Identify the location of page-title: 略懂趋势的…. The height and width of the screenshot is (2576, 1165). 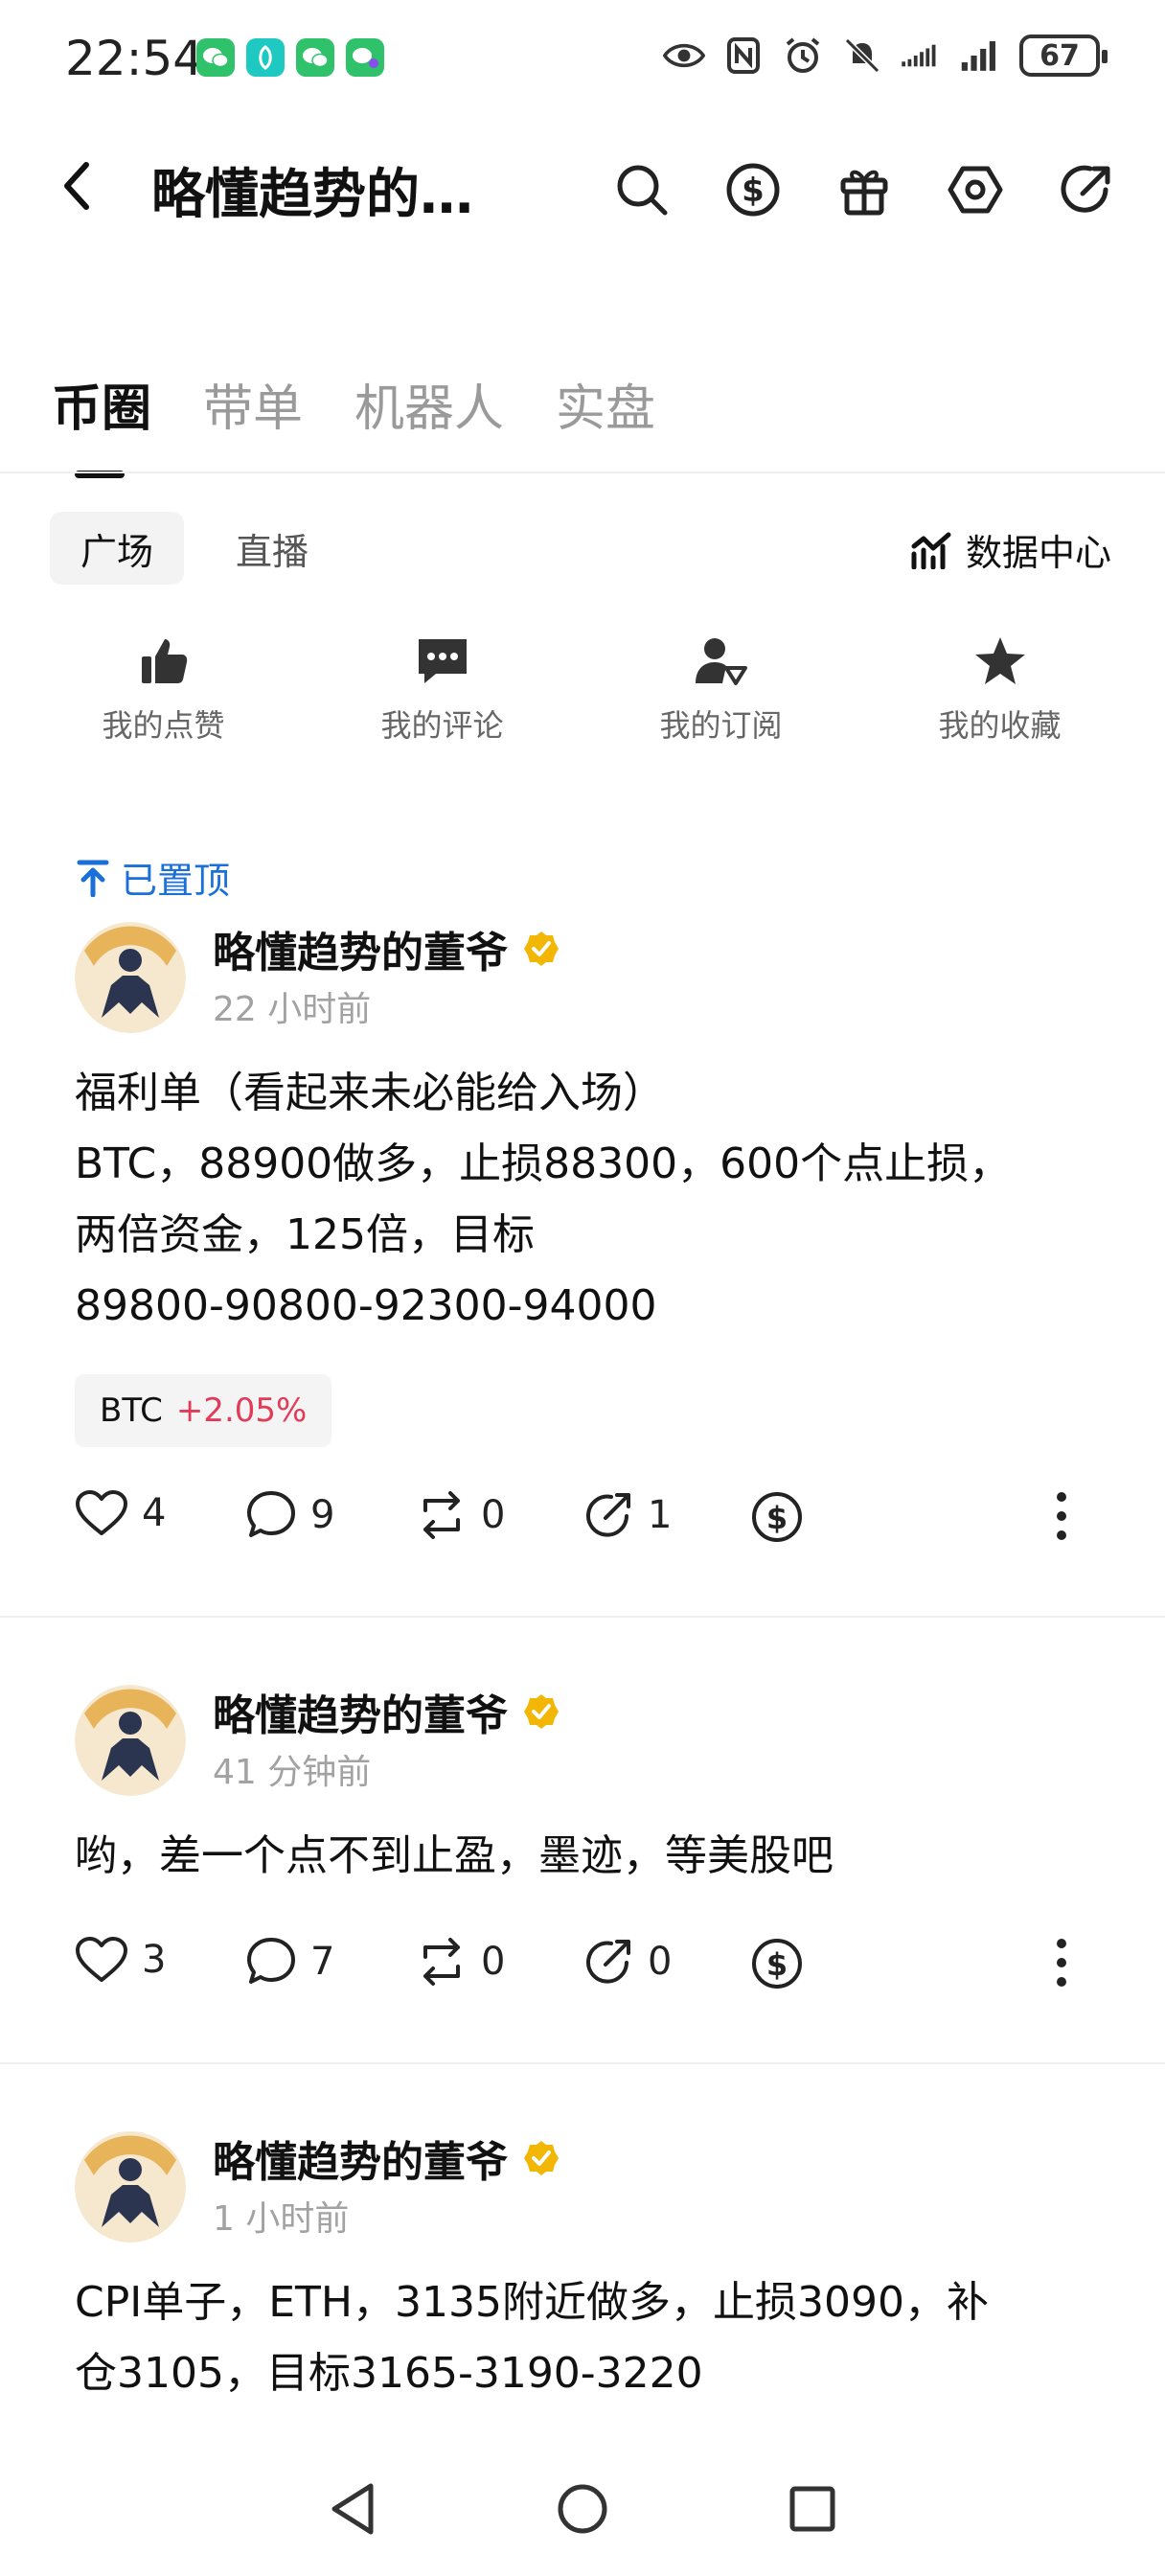
(312, 195).